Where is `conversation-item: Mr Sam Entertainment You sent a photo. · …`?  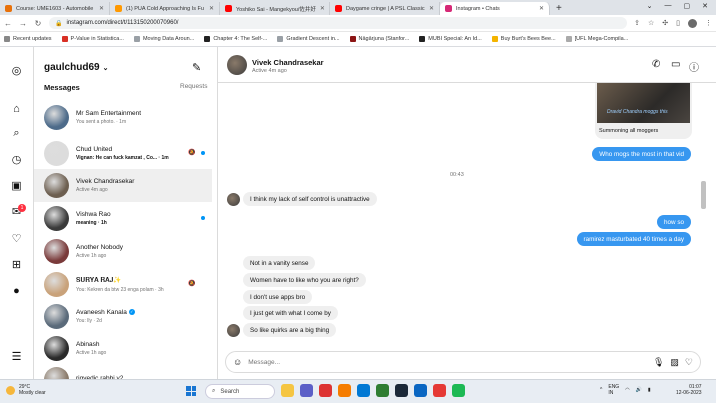 conversation-item: Mr Sam Entertainment You sent a photo. · … is located at coordinates (123, 117).